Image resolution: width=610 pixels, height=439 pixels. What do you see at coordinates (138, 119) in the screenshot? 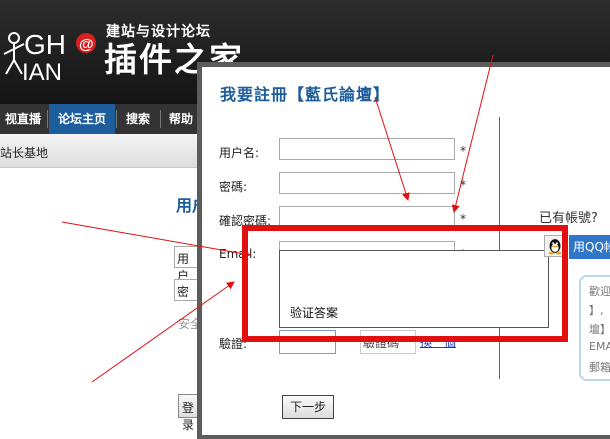
I see `nav-item-search: 搜索` at bounding box center [138, 119].